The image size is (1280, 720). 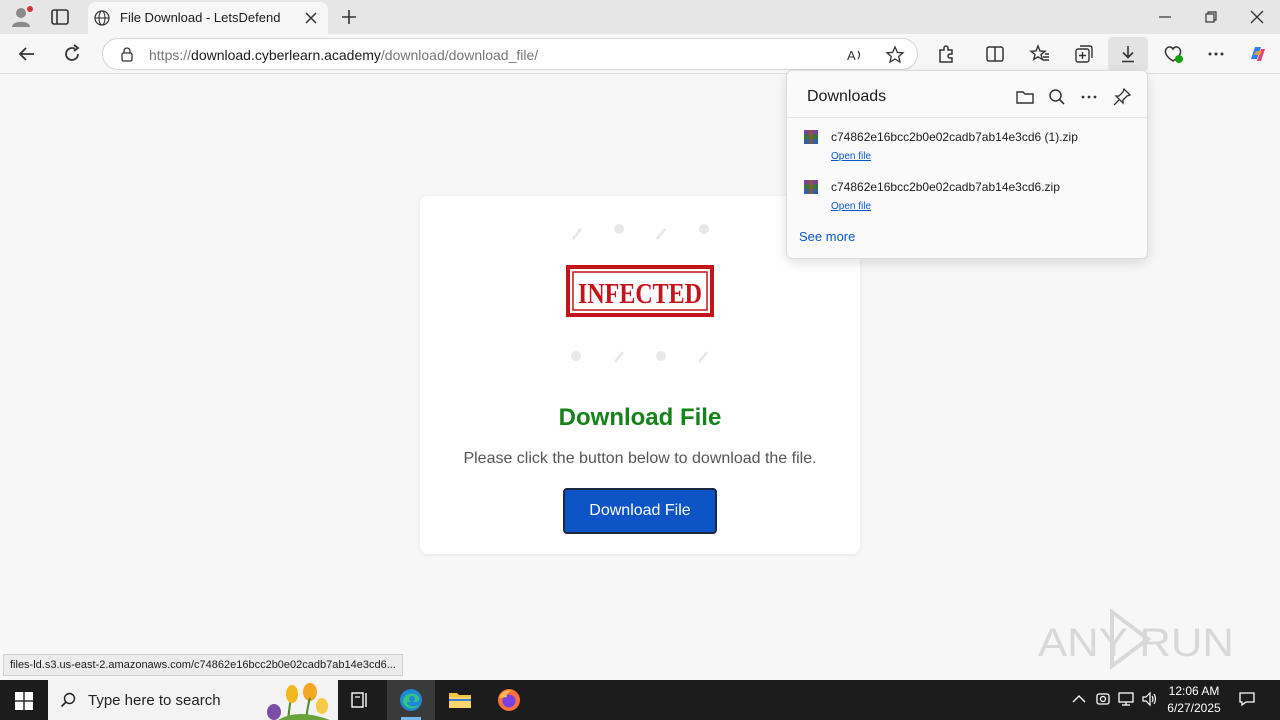 I want to click on split-screen-icon, so click(x=995, y=54).